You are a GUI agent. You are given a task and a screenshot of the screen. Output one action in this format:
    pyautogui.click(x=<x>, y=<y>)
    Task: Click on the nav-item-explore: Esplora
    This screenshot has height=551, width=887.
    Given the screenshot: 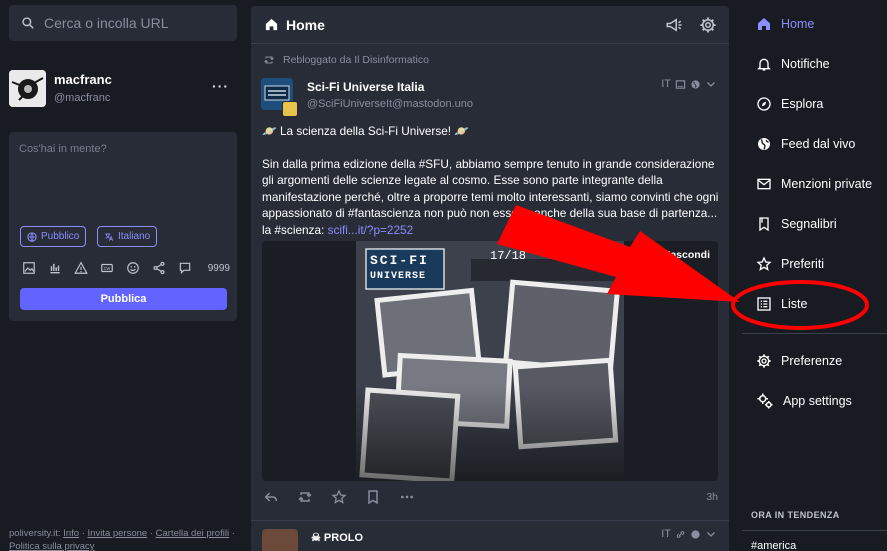 What is the action you would take?
    pyautogui.click(x=789, y=104)
    